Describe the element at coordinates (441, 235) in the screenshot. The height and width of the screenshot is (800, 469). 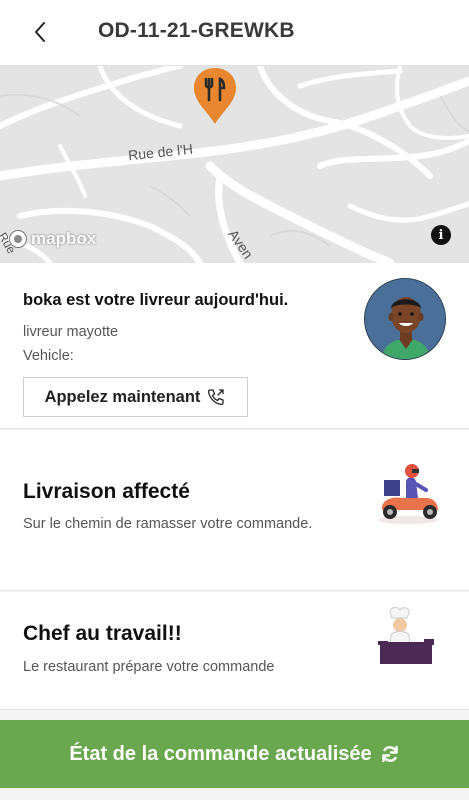
I see `info-button: i` at that location.